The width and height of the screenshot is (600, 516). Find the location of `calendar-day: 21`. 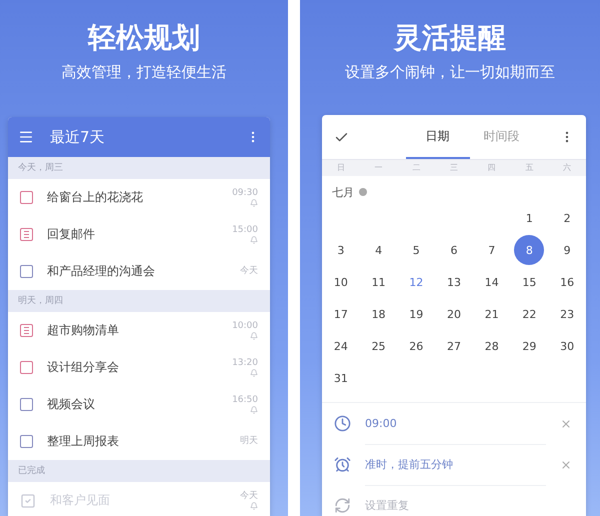

calendar-day: 21 is located at coordinates (491, 314).